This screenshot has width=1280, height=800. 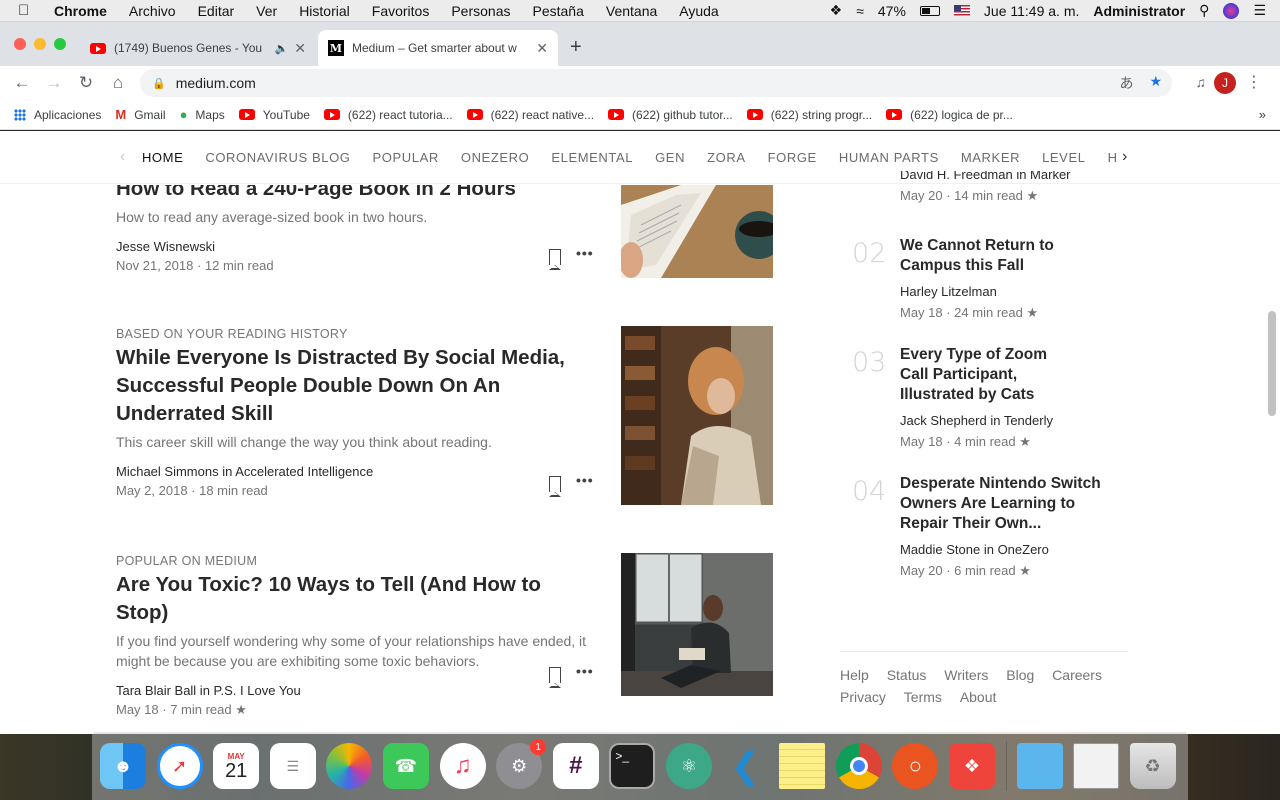 What do you see at coordinates (978, 697) in the screenshot?
I see `footer-about-link: About` at bounding box center [978, 697].